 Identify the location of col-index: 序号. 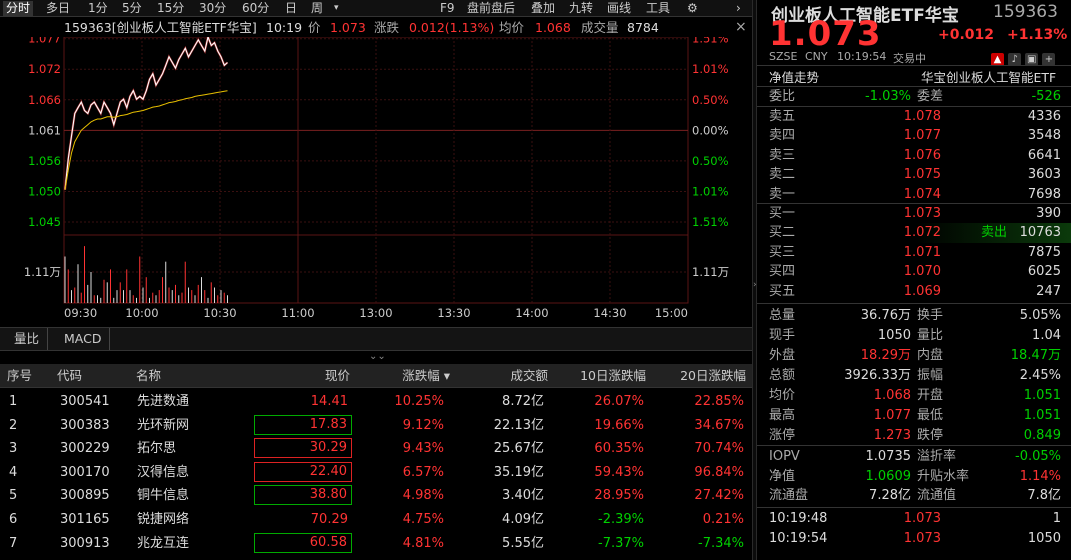
(19, 376).